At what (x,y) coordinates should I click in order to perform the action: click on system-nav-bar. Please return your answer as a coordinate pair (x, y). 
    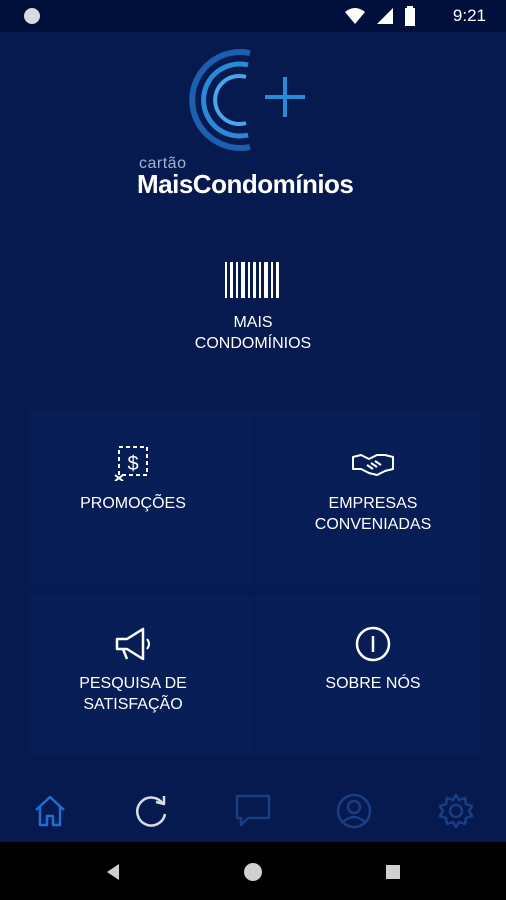
    Looking at the image, I should click on (253, 871).